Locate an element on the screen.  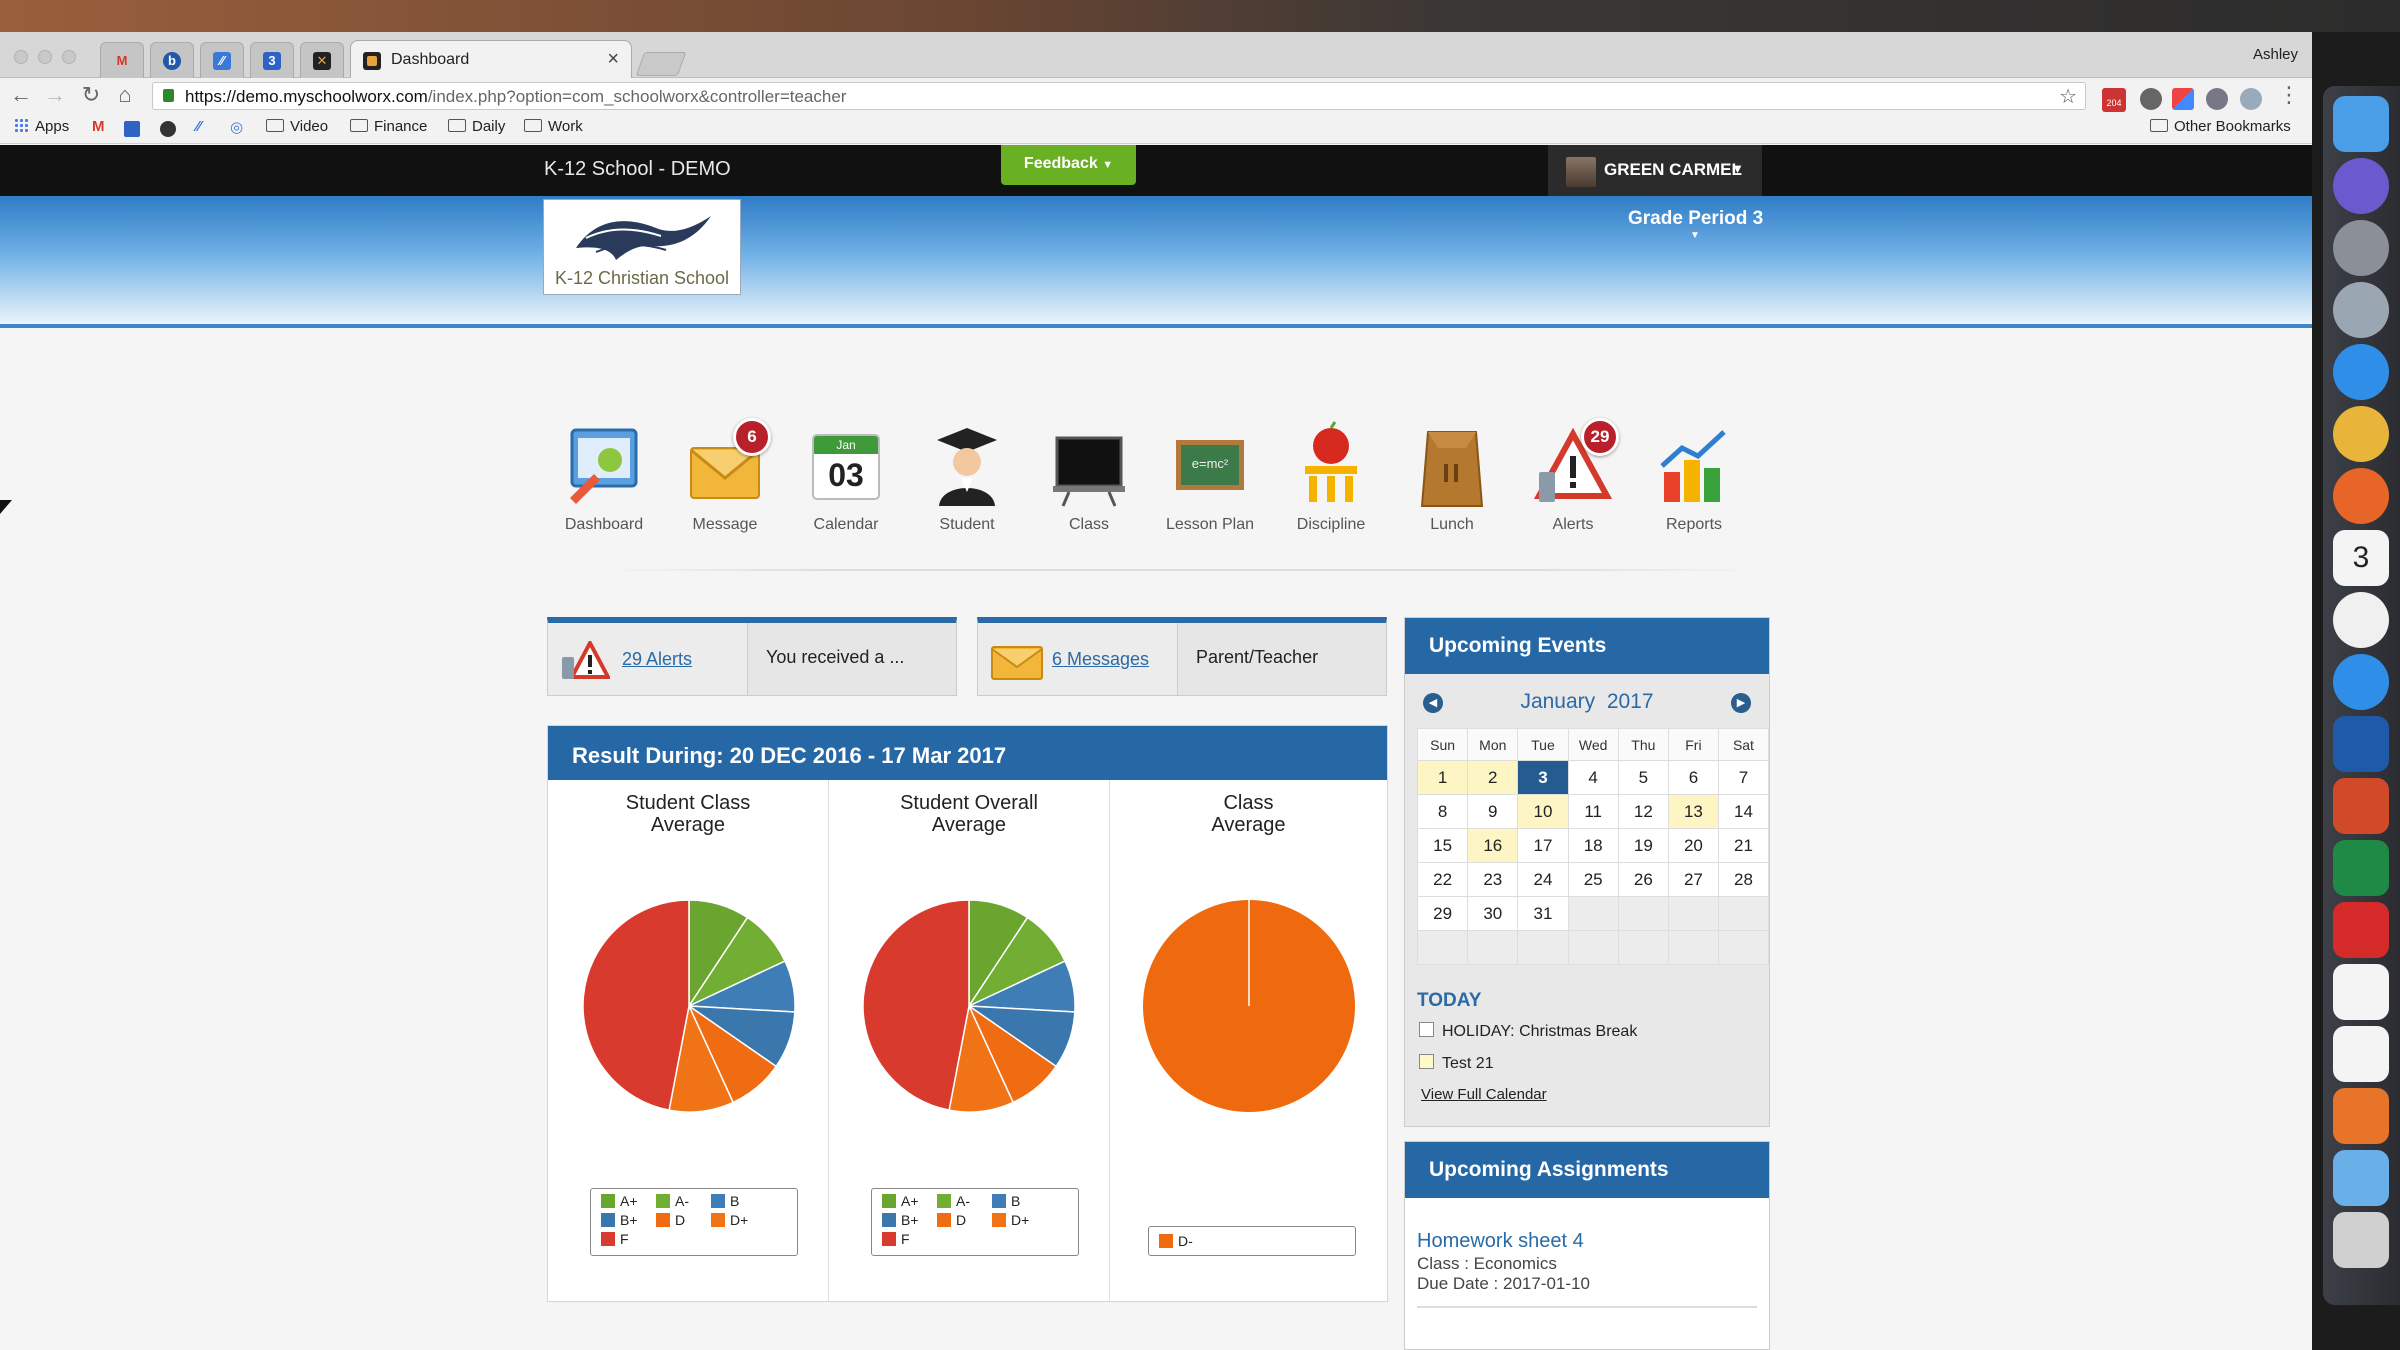
calendar-day: 24 is located at coordinates (1543, 879).